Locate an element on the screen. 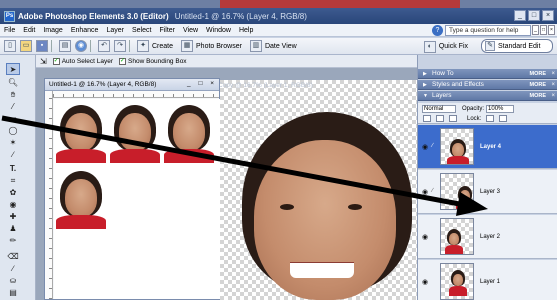 This screenshot has height=300, width=557. doc-restore-button: □ is located at coordinates (543, 30).